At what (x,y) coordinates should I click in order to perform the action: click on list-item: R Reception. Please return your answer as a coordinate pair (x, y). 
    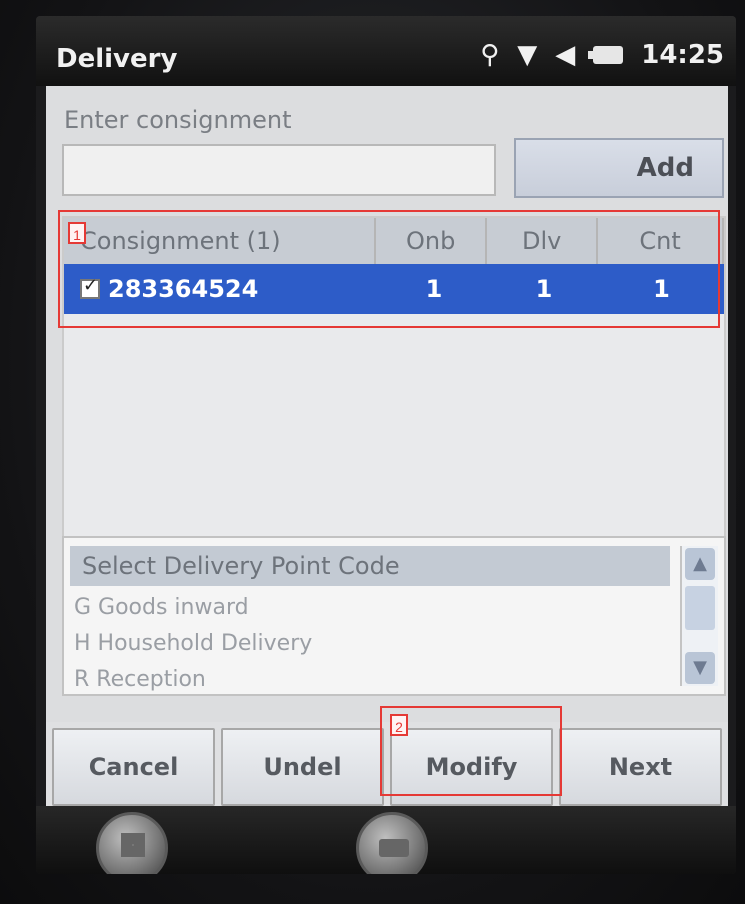
    Looking at the image, I should click on (193, 680).